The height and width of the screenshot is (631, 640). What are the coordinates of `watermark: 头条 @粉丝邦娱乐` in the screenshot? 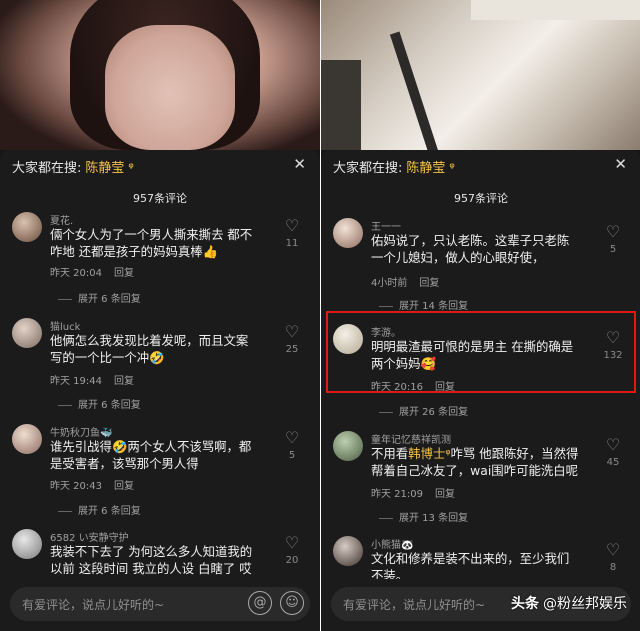 It's located at (569, 603).